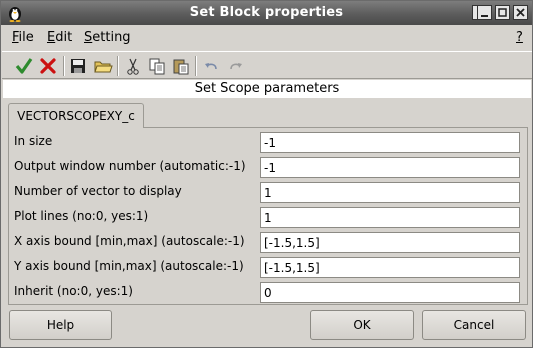 The height and width of the screenshot is (348, 533). What do you see at coordinates (81, 216) in the screenshot?
I see `field-label: Plot lines (no:0, yes:1)` at bounding box center [81, 216].